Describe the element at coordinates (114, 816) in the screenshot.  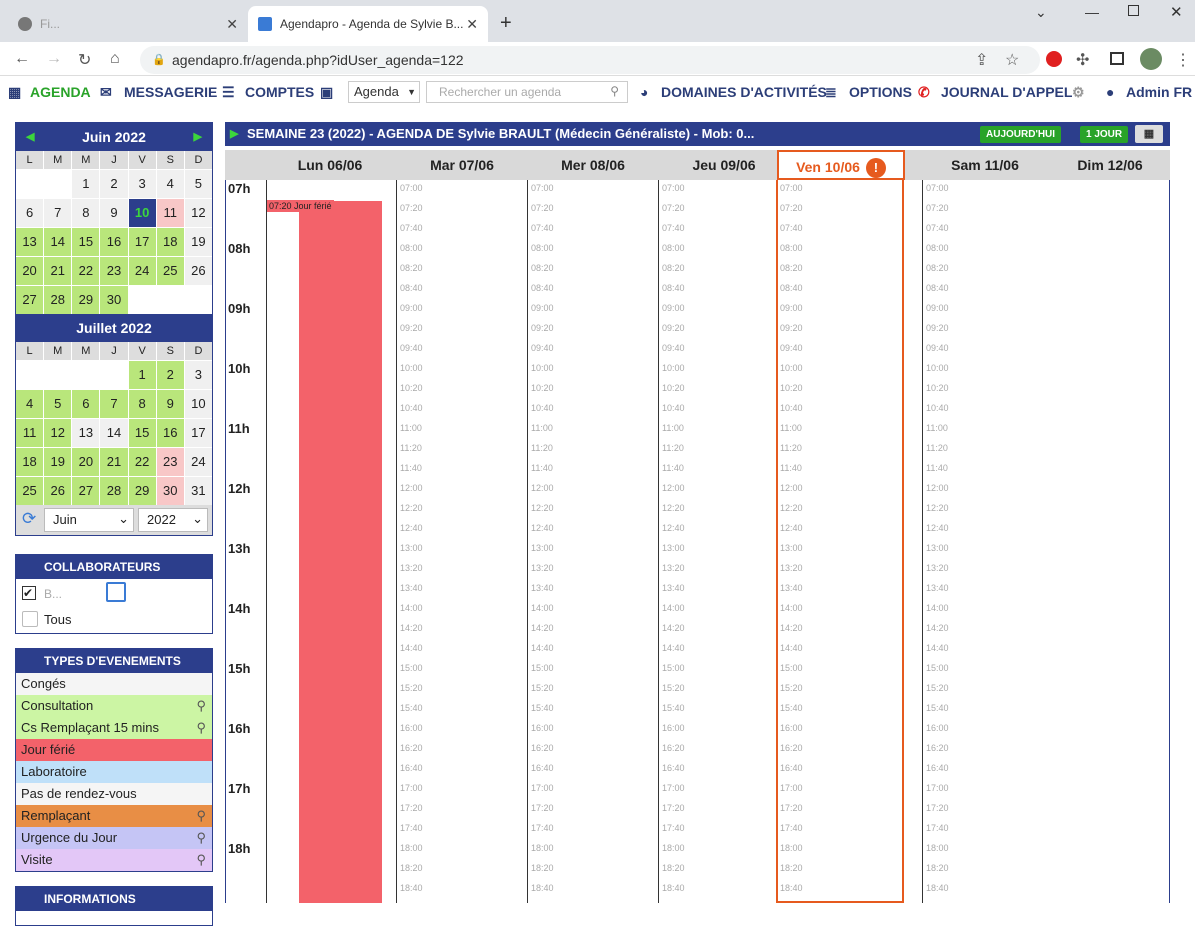
I see `event-type-item: Remplaçant ⚲` at that location.